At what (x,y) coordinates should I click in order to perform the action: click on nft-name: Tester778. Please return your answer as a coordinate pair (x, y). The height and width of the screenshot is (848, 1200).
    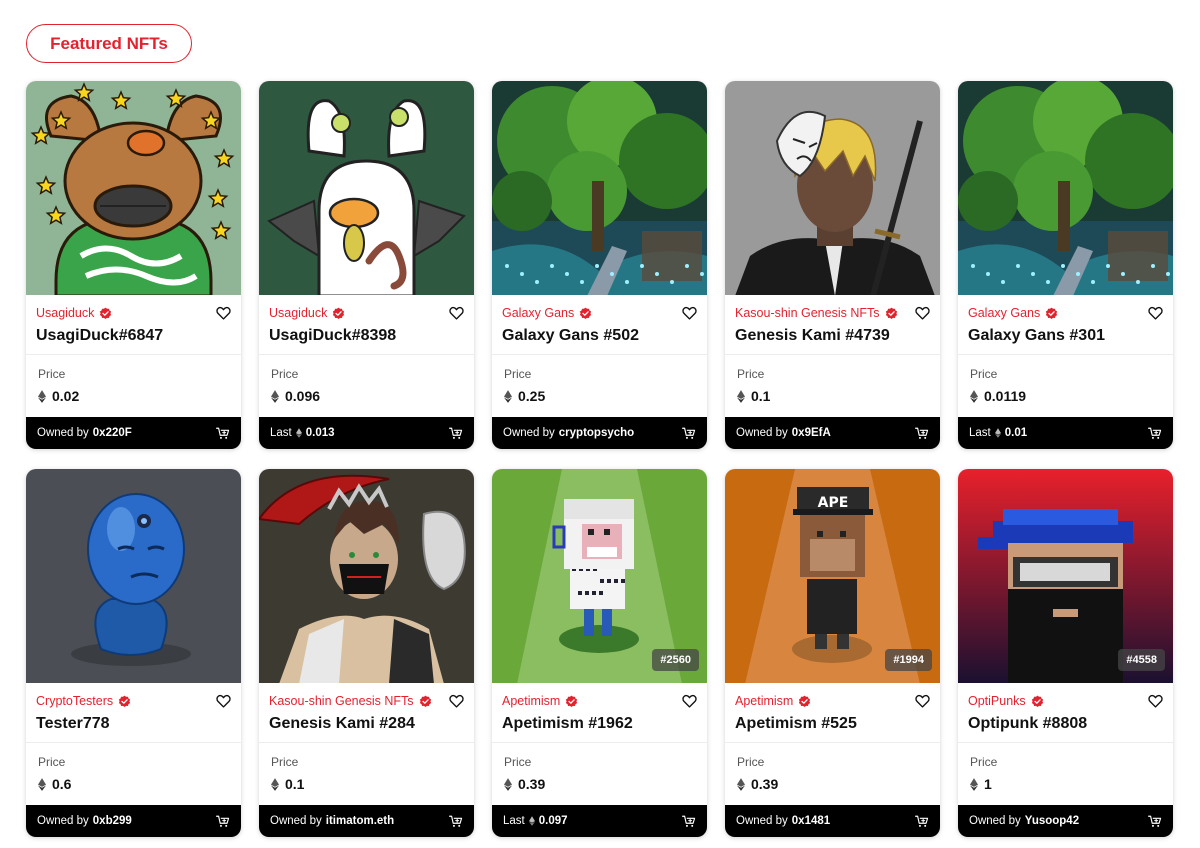
    Looking at the image, I should click on (133, 724).